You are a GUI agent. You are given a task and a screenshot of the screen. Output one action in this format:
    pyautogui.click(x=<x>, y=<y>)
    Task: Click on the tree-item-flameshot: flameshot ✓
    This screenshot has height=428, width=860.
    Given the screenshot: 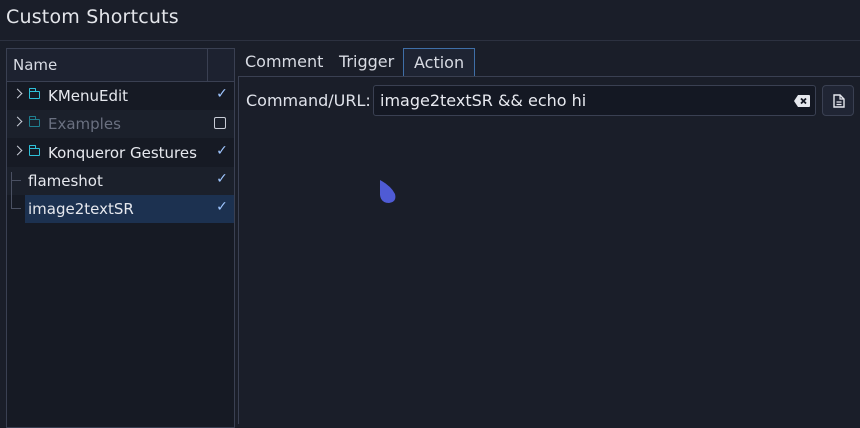 What is the action you would take?
    pyautogui.click(x=120, y=181)
    